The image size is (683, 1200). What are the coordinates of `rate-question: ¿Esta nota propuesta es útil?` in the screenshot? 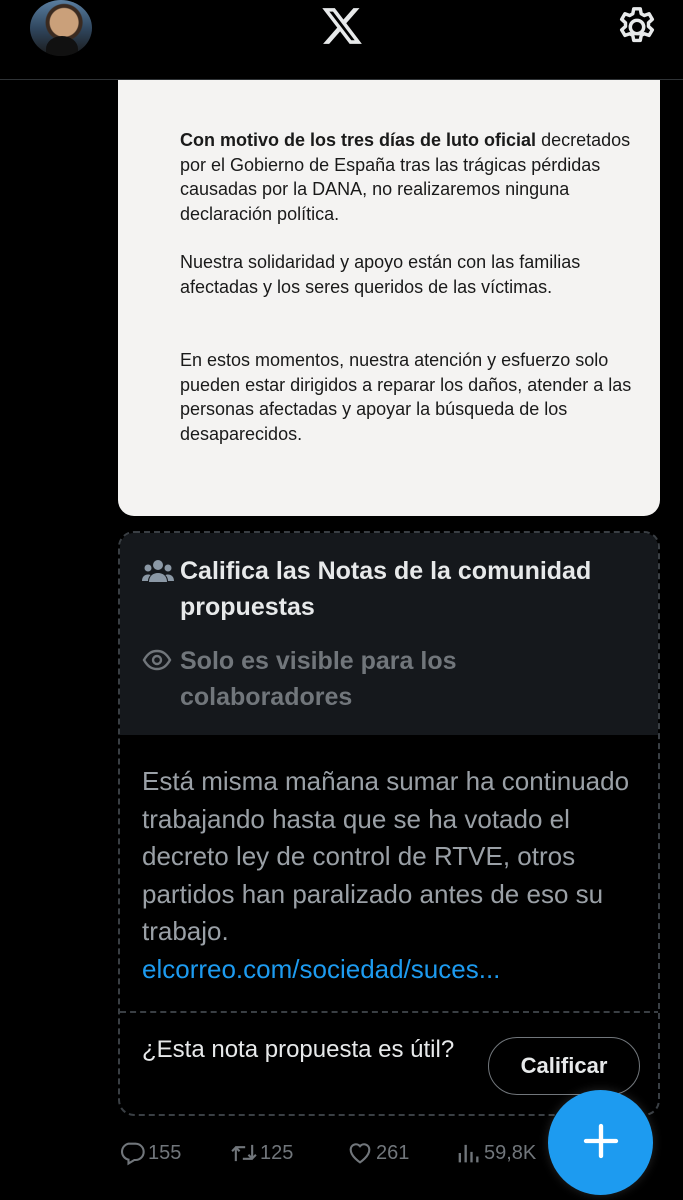 It's located at (298, 1049).